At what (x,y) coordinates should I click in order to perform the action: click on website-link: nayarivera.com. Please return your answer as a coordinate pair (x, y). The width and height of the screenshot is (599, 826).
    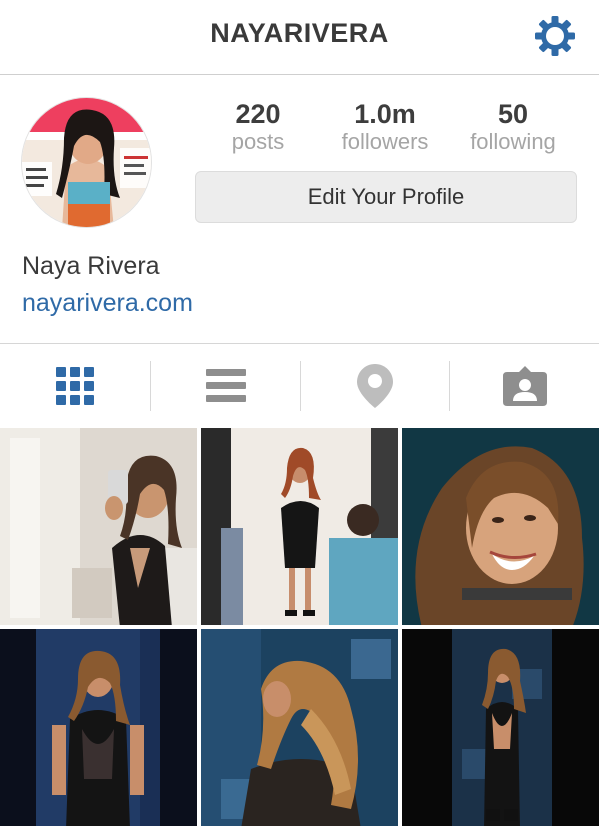
    Looking at the image, I should click on (107, 303).